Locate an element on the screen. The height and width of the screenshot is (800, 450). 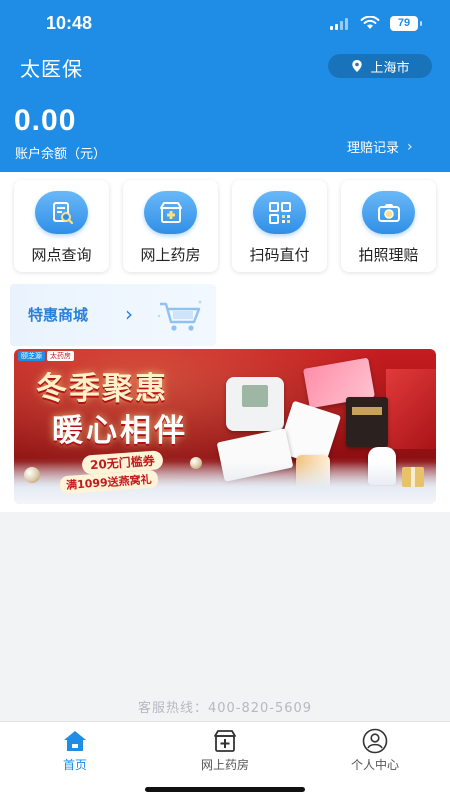
quick-action-photo-claim: 拍照理赔 is located at coordinates (388, 226).